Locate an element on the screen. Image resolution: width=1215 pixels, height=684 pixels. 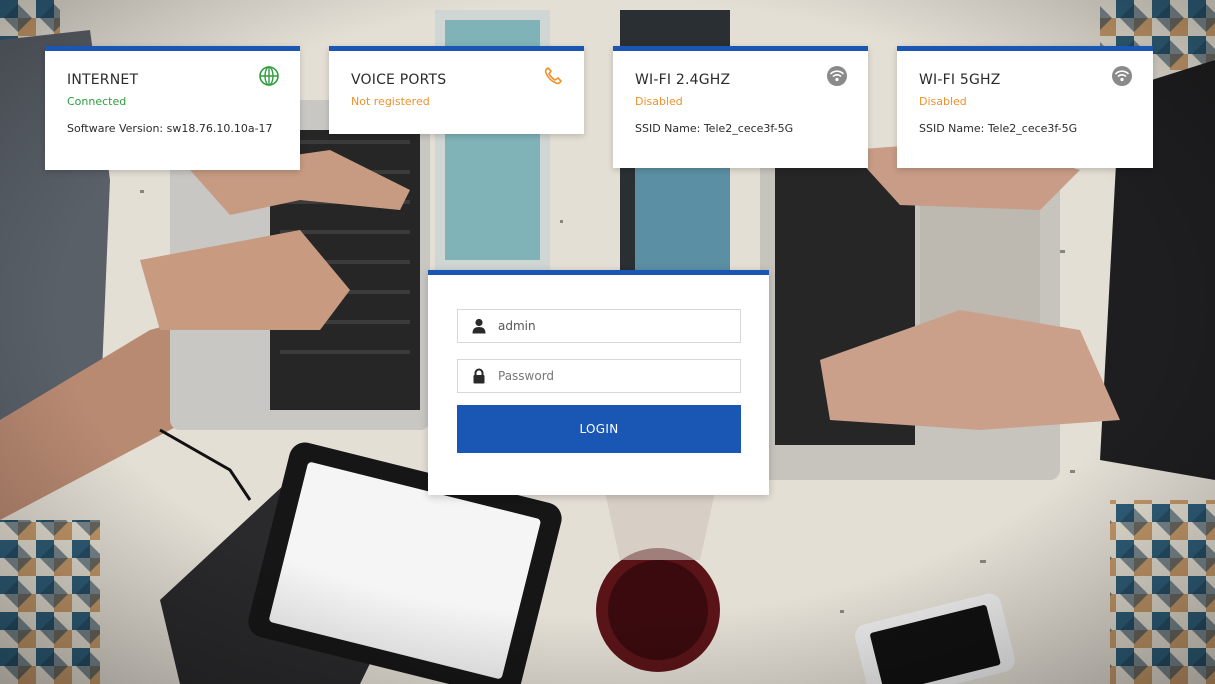
phone-icon is located at coordinates (553, 76).